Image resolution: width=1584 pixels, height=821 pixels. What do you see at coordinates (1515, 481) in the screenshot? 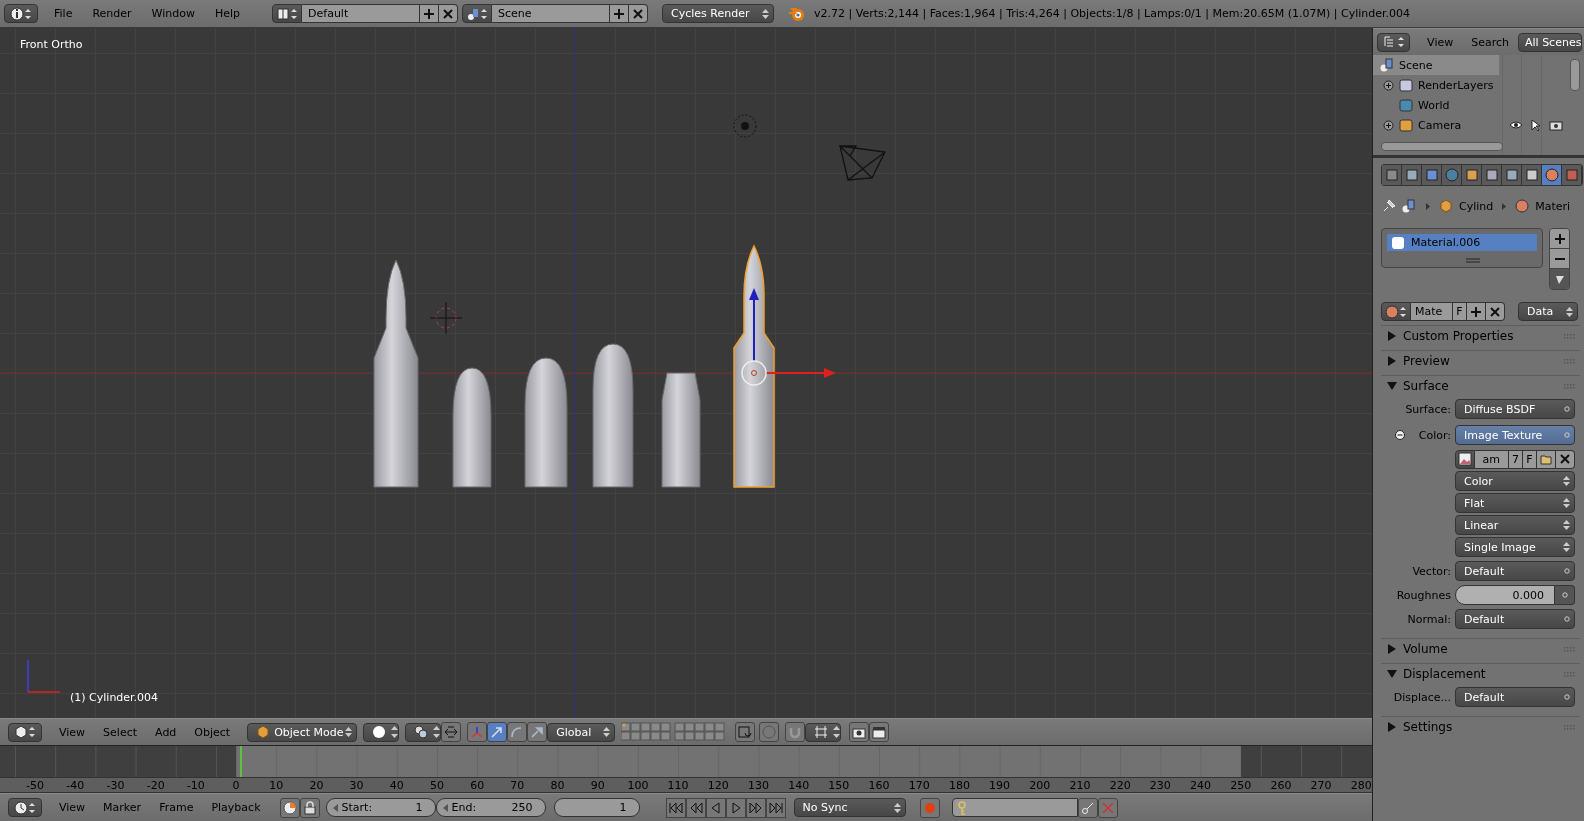
I see `option-dropdown: Color` at bounding box center [1515, 481].